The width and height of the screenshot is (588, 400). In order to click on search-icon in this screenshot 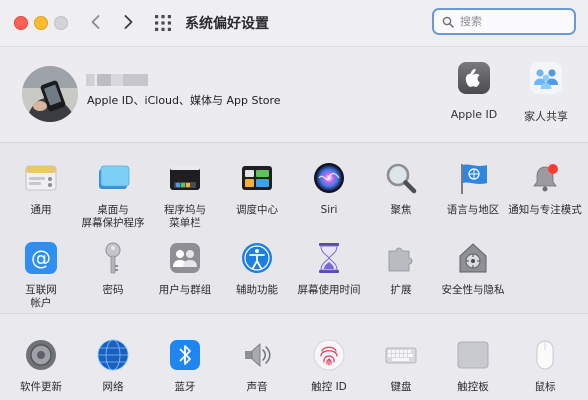, I will do `click(448, 22)`.